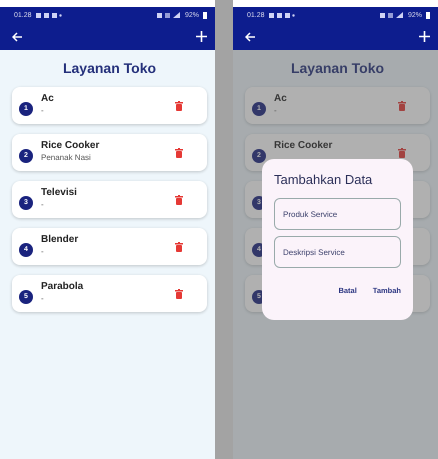 Image resolution: width=438 pixels, height=459 pixels. I want to click on dialog-title: Tambahkan Data, so click(324, 179).